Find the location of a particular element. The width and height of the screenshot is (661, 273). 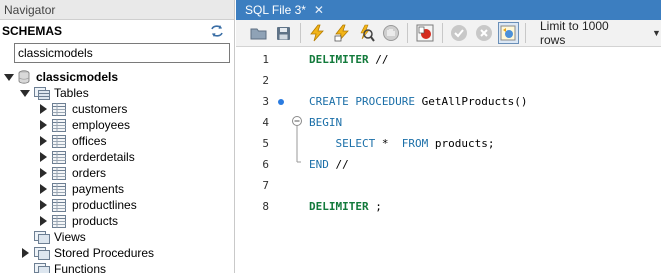

schema-search-field is located at coordinates (122, 53).